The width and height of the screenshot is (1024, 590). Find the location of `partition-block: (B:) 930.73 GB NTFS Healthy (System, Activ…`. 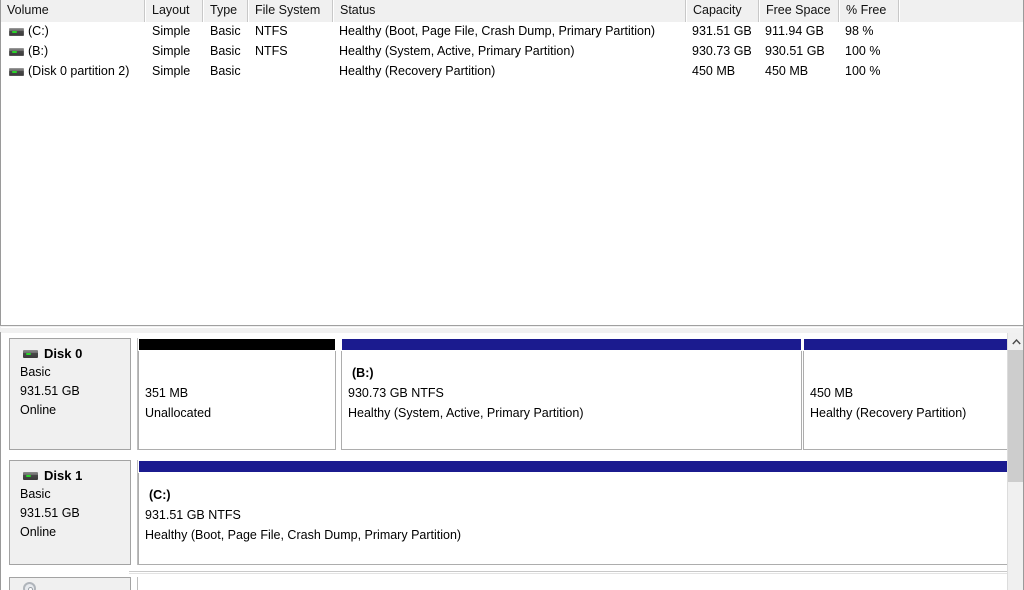

partition-block: (B:) 930.73 GB NTFS Healthy (System, Activ… is located at coordinates (571, 394).